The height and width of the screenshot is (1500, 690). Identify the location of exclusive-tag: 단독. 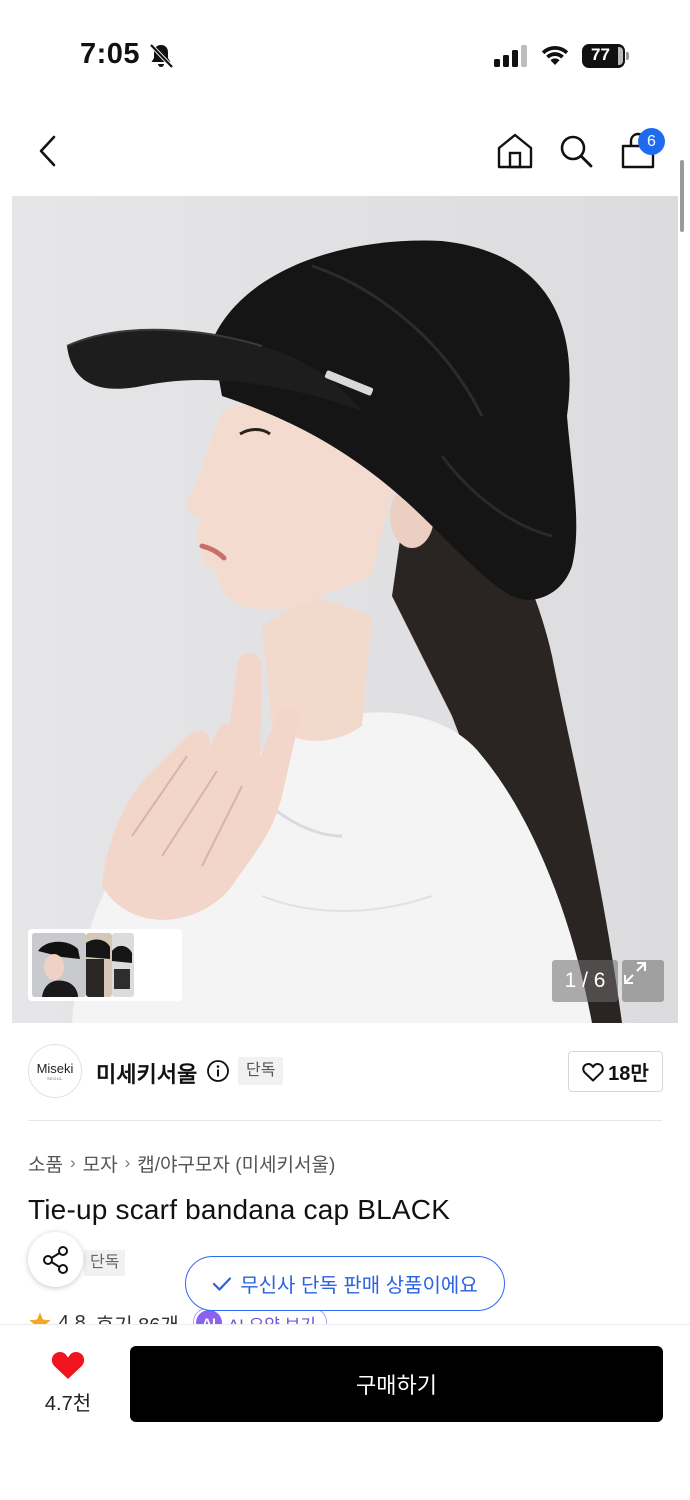
(261, 1071).